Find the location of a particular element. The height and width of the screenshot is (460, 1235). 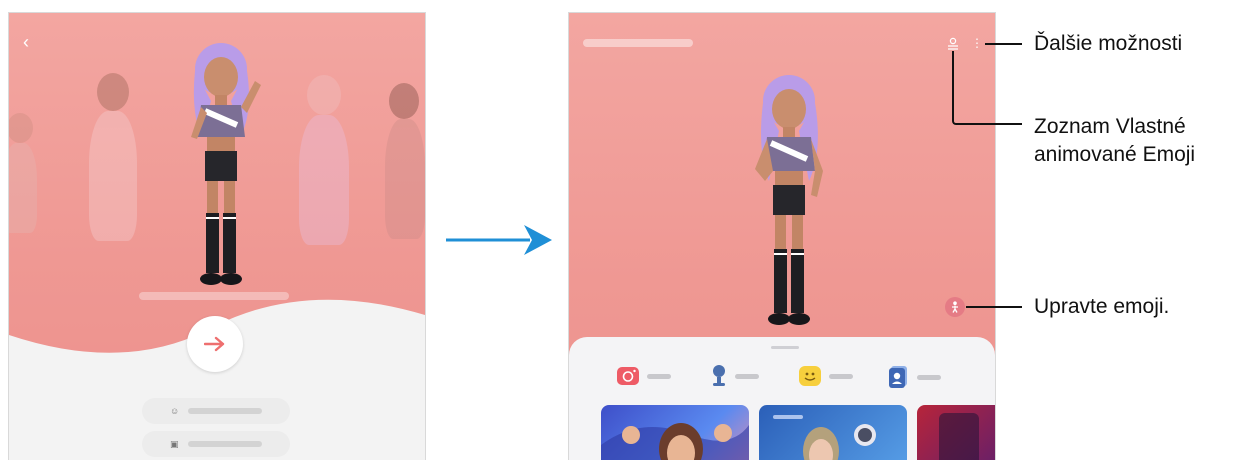

mode-camera is located at coordinates (644, 376).